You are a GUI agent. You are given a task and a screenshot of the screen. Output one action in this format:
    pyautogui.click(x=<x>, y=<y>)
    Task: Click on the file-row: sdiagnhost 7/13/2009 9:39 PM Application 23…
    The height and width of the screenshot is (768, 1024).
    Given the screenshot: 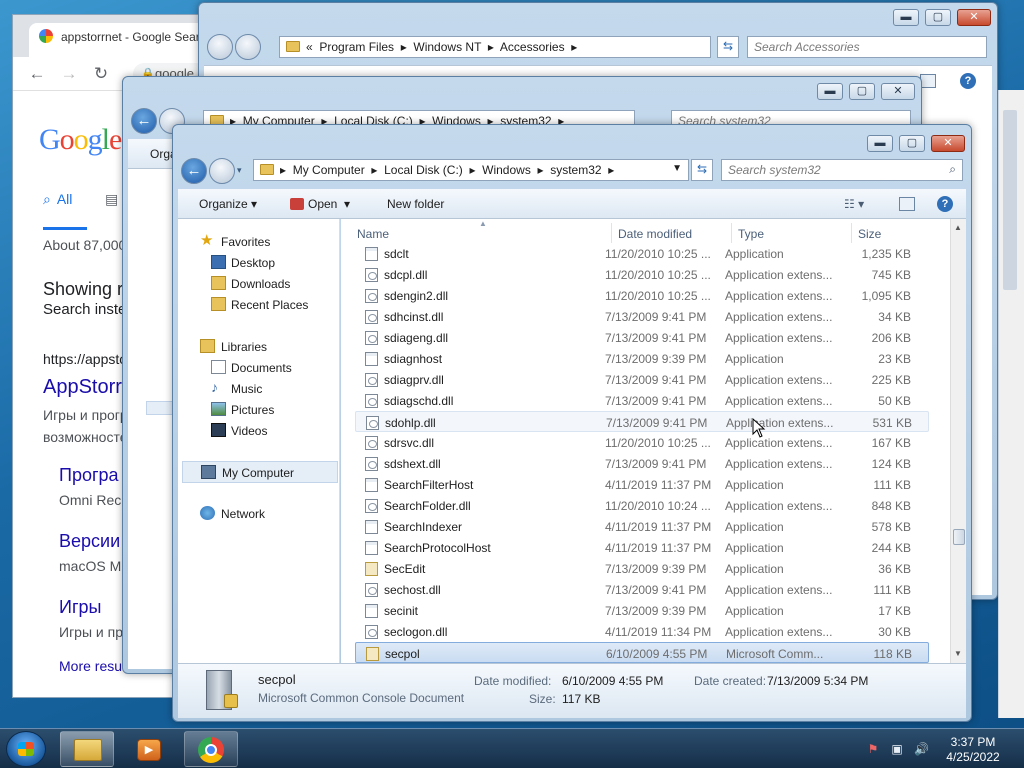 What is the action you would take?
    pyautogui.click(x=642, y=358)
    